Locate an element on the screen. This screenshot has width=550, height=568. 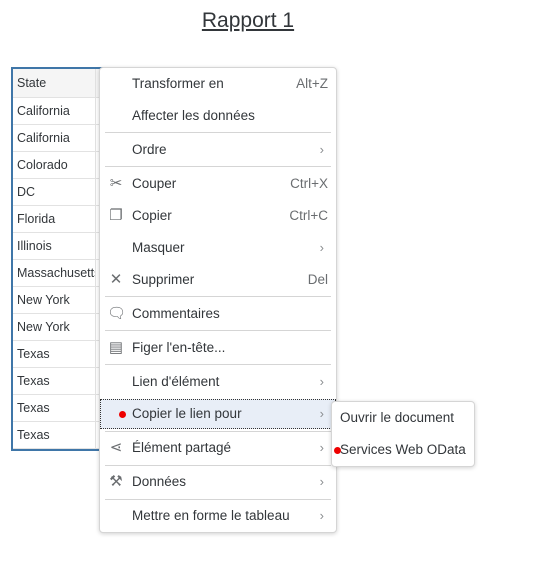
label: Affecter les données is located at coordinates (193, 115).